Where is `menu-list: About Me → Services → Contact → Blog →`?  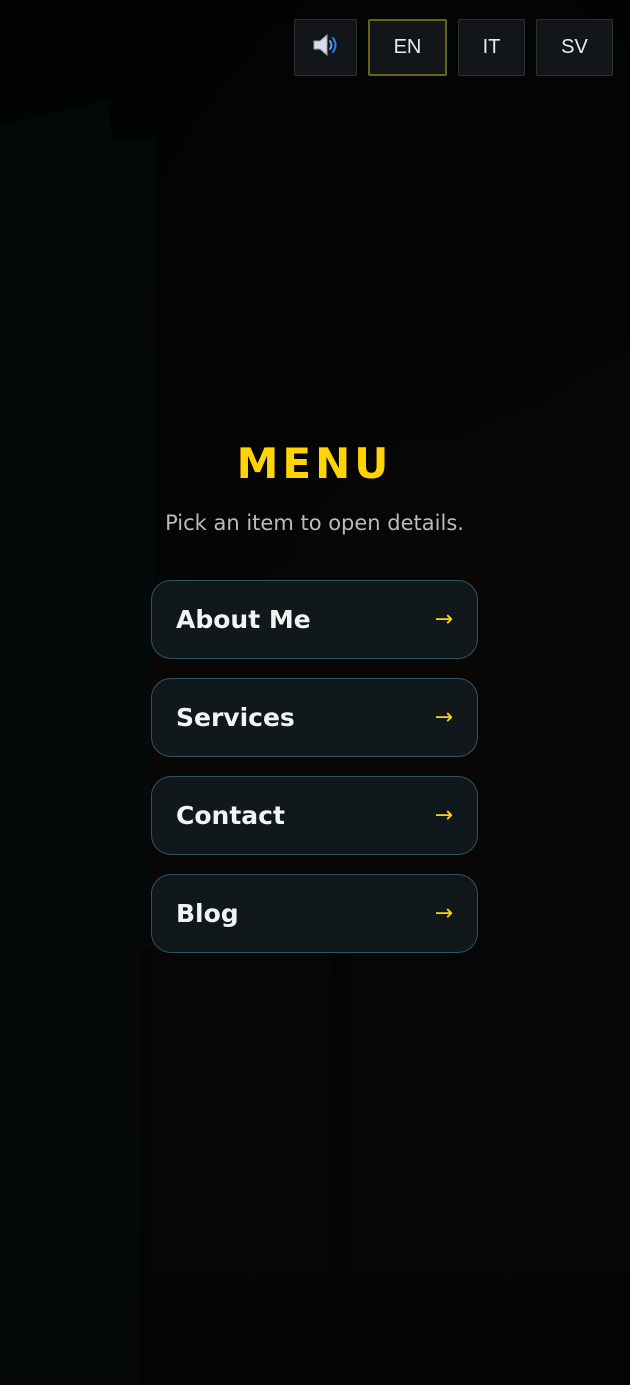 menu-list: About Me → Services → Contact → Blog → is located at coordinates (314, 766).